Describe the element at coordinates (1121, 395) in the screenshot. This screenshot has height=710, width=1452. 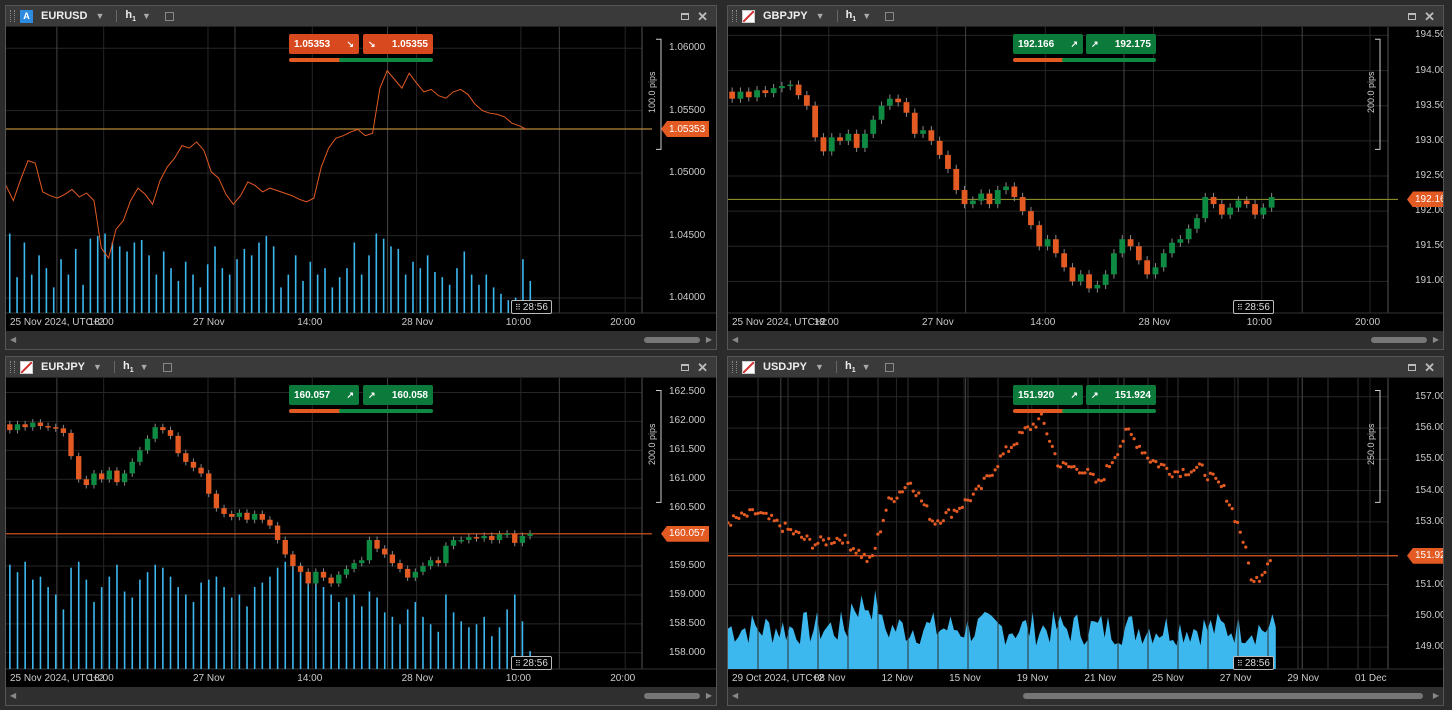
I see `buy-button: ↗ 151.924` at that location.